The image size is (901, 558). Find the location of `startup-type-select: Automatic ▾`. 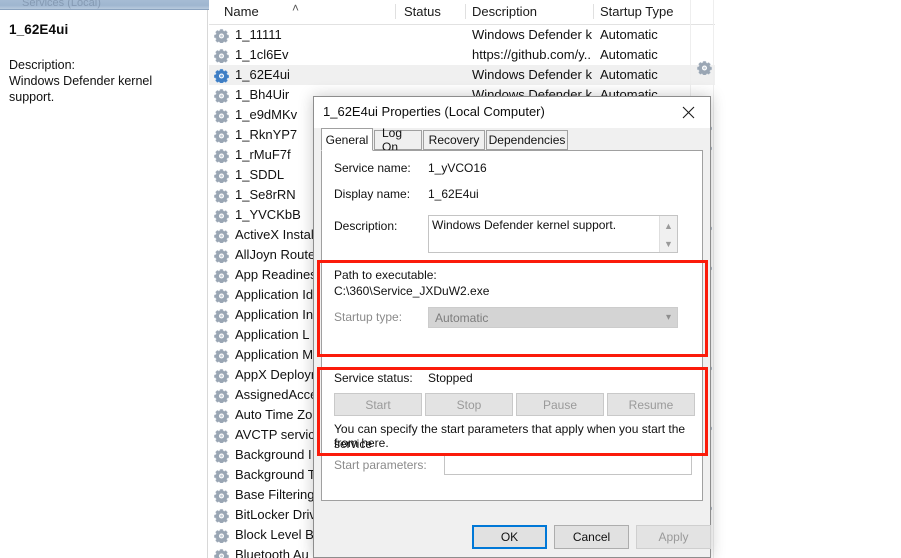

startup-type-select: Automatic ▾ is located at coordinates (553, 317).